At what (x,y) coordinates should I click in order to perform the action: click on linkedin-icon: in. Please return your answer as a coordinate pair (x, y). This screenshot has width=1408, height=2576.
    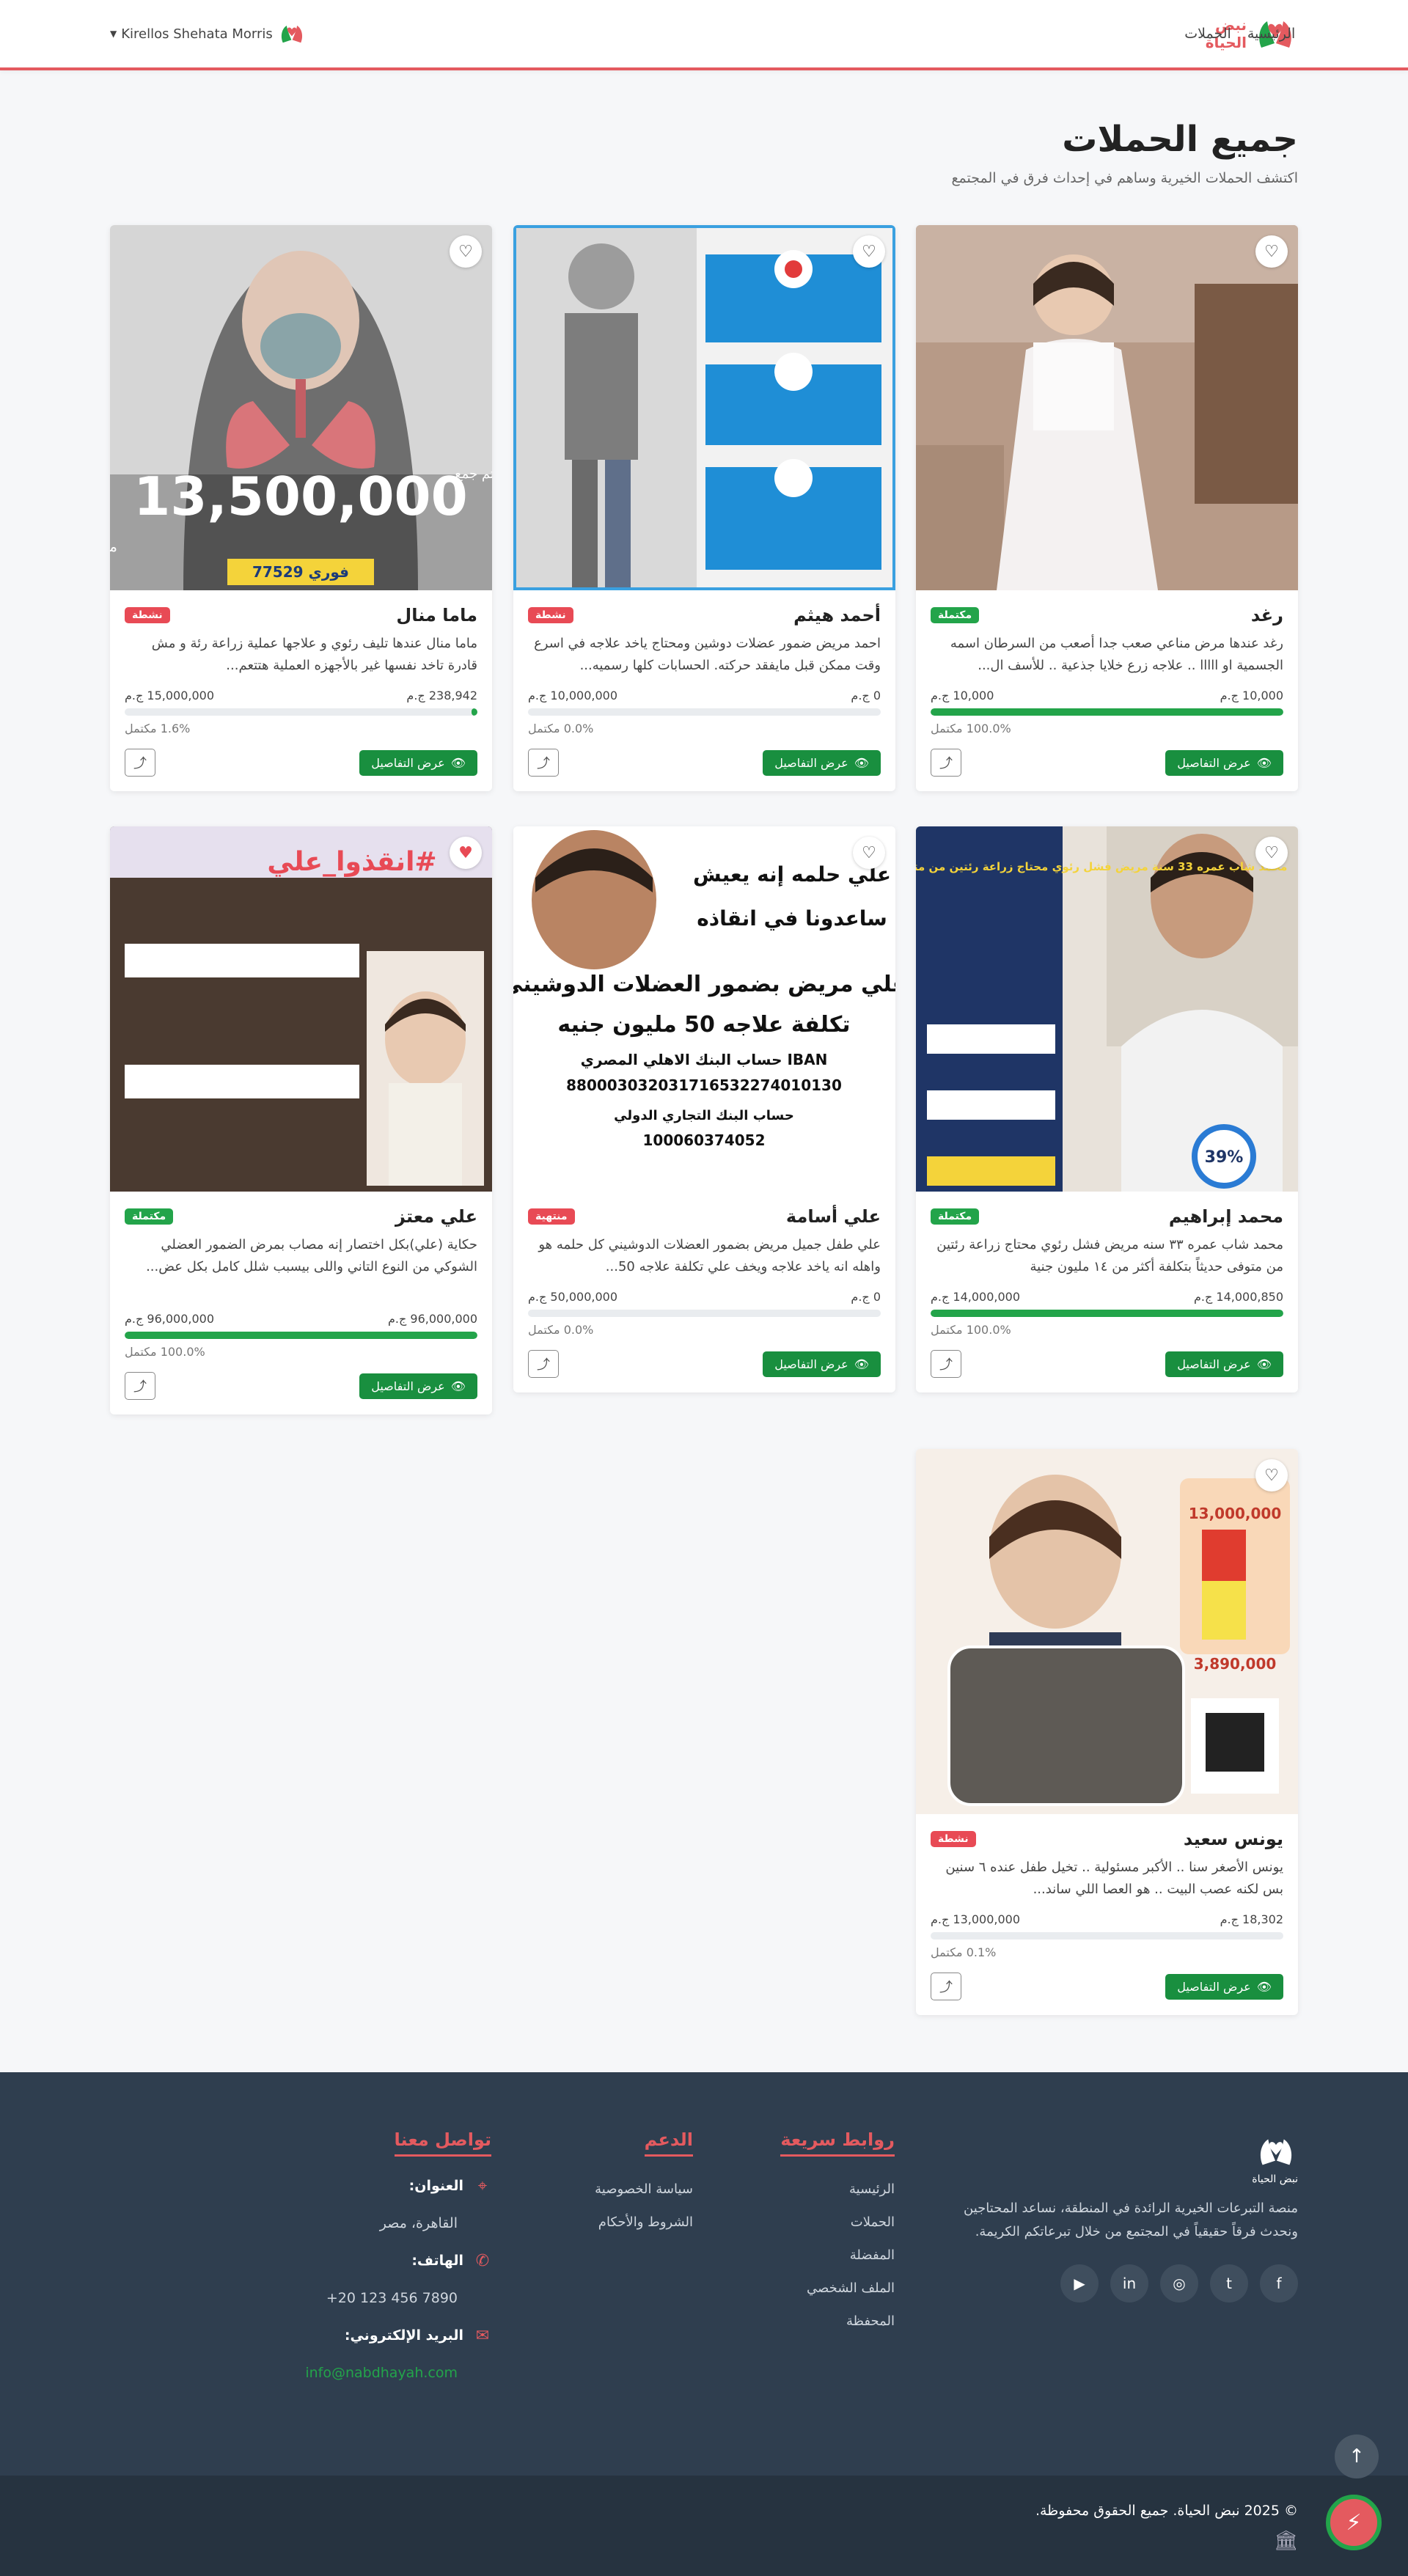
    Looking at the image, I should click on (1129, 2283).